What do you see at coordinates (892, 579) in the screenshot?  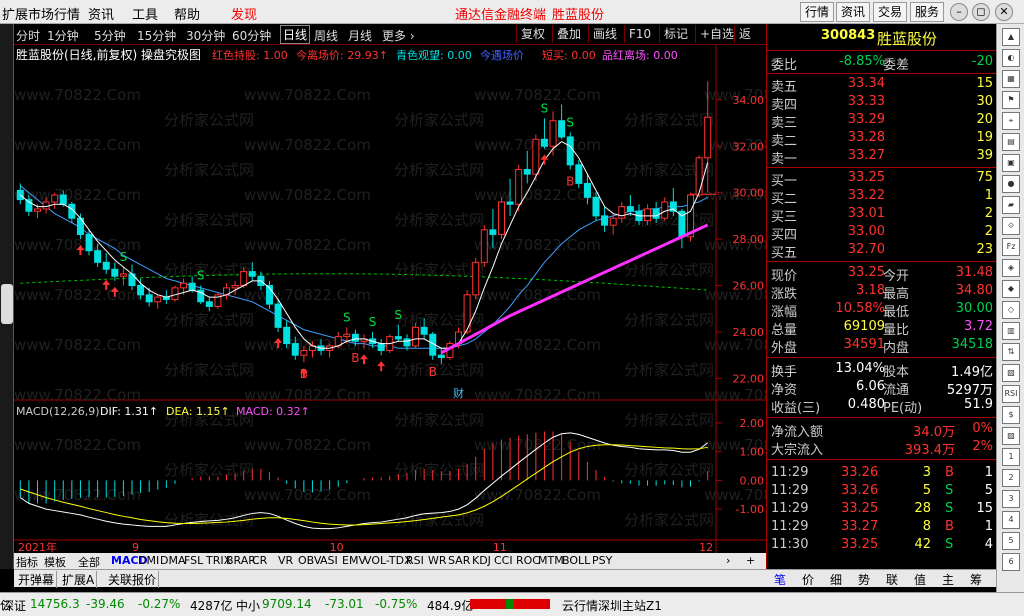 I see `quote-tab: 联` at bounding box center [892, 579].